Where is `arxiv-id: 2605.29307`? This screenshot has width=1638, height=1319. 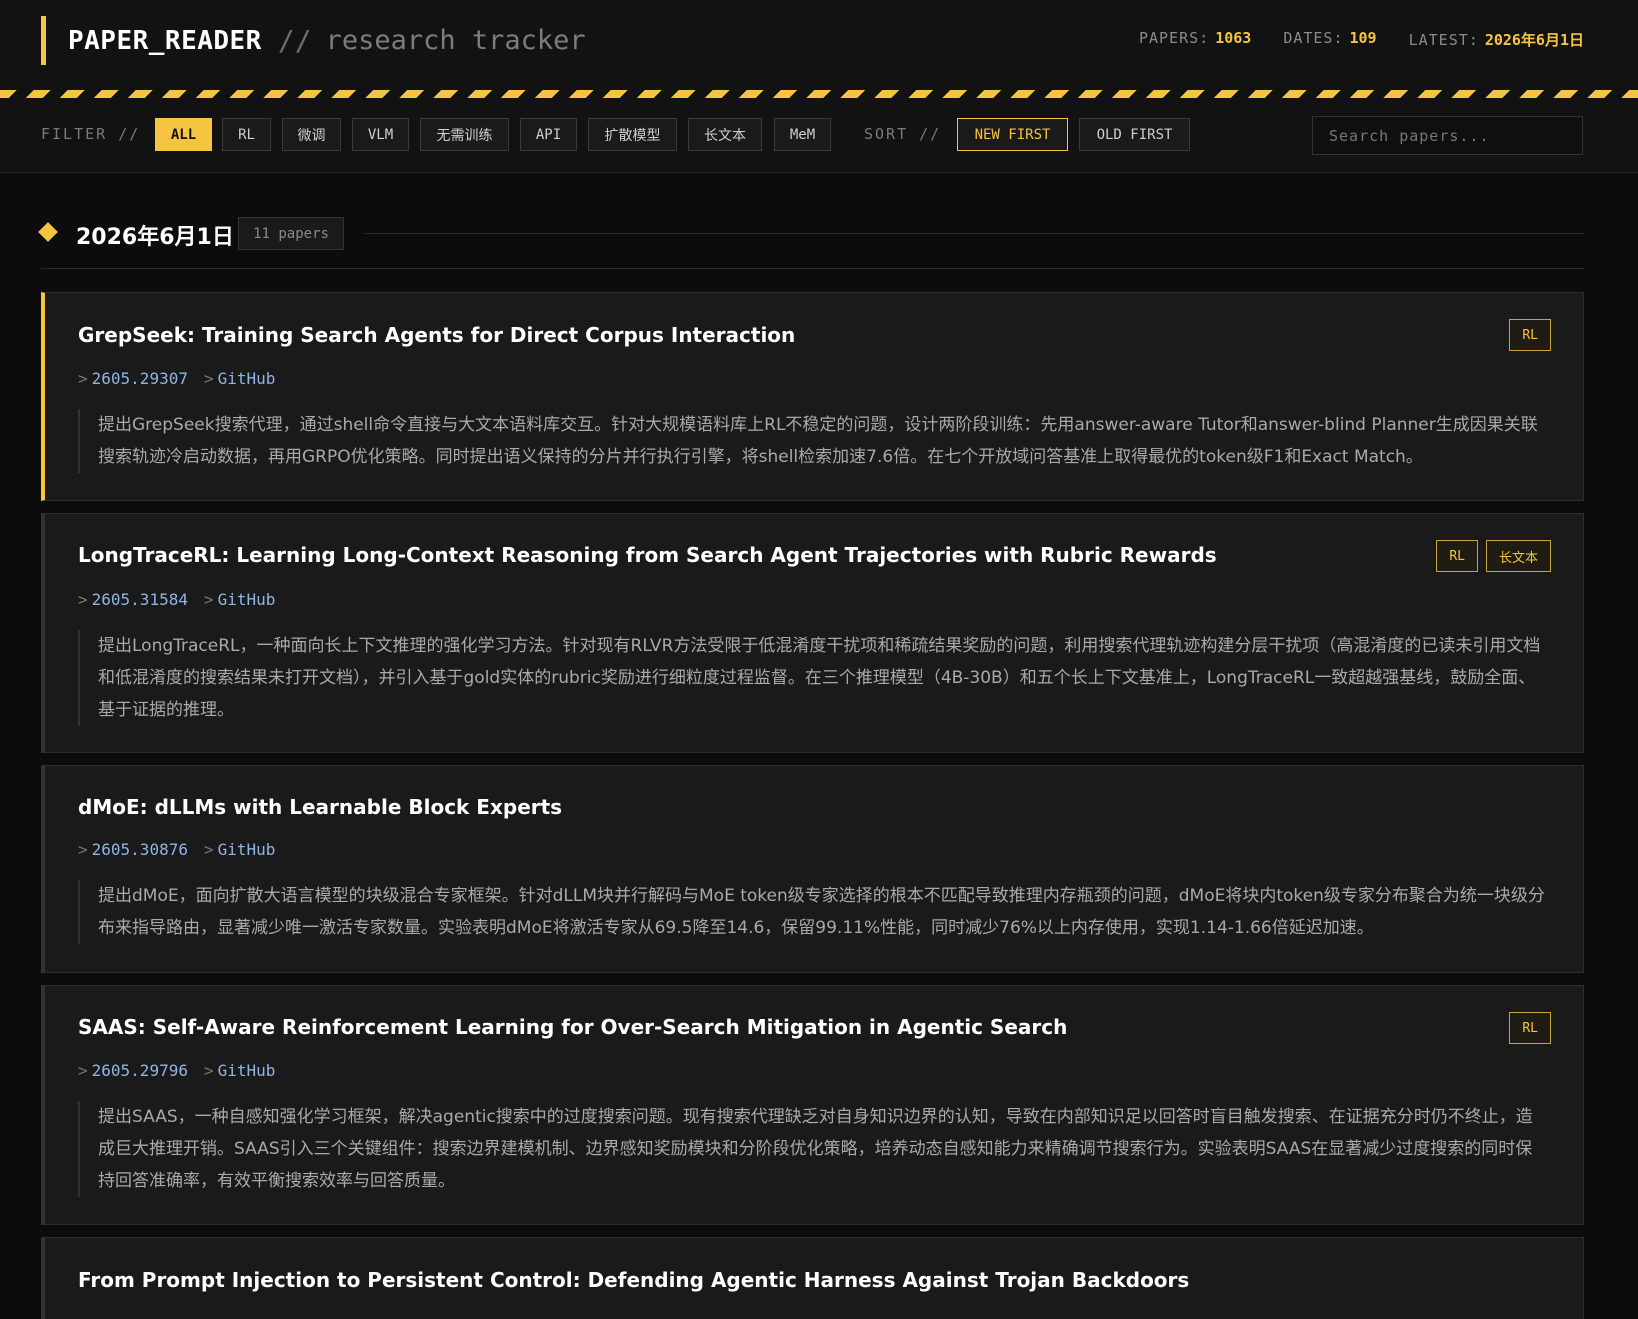
arxiv-id: 2605.29307 is located at coordinates (139, 378).